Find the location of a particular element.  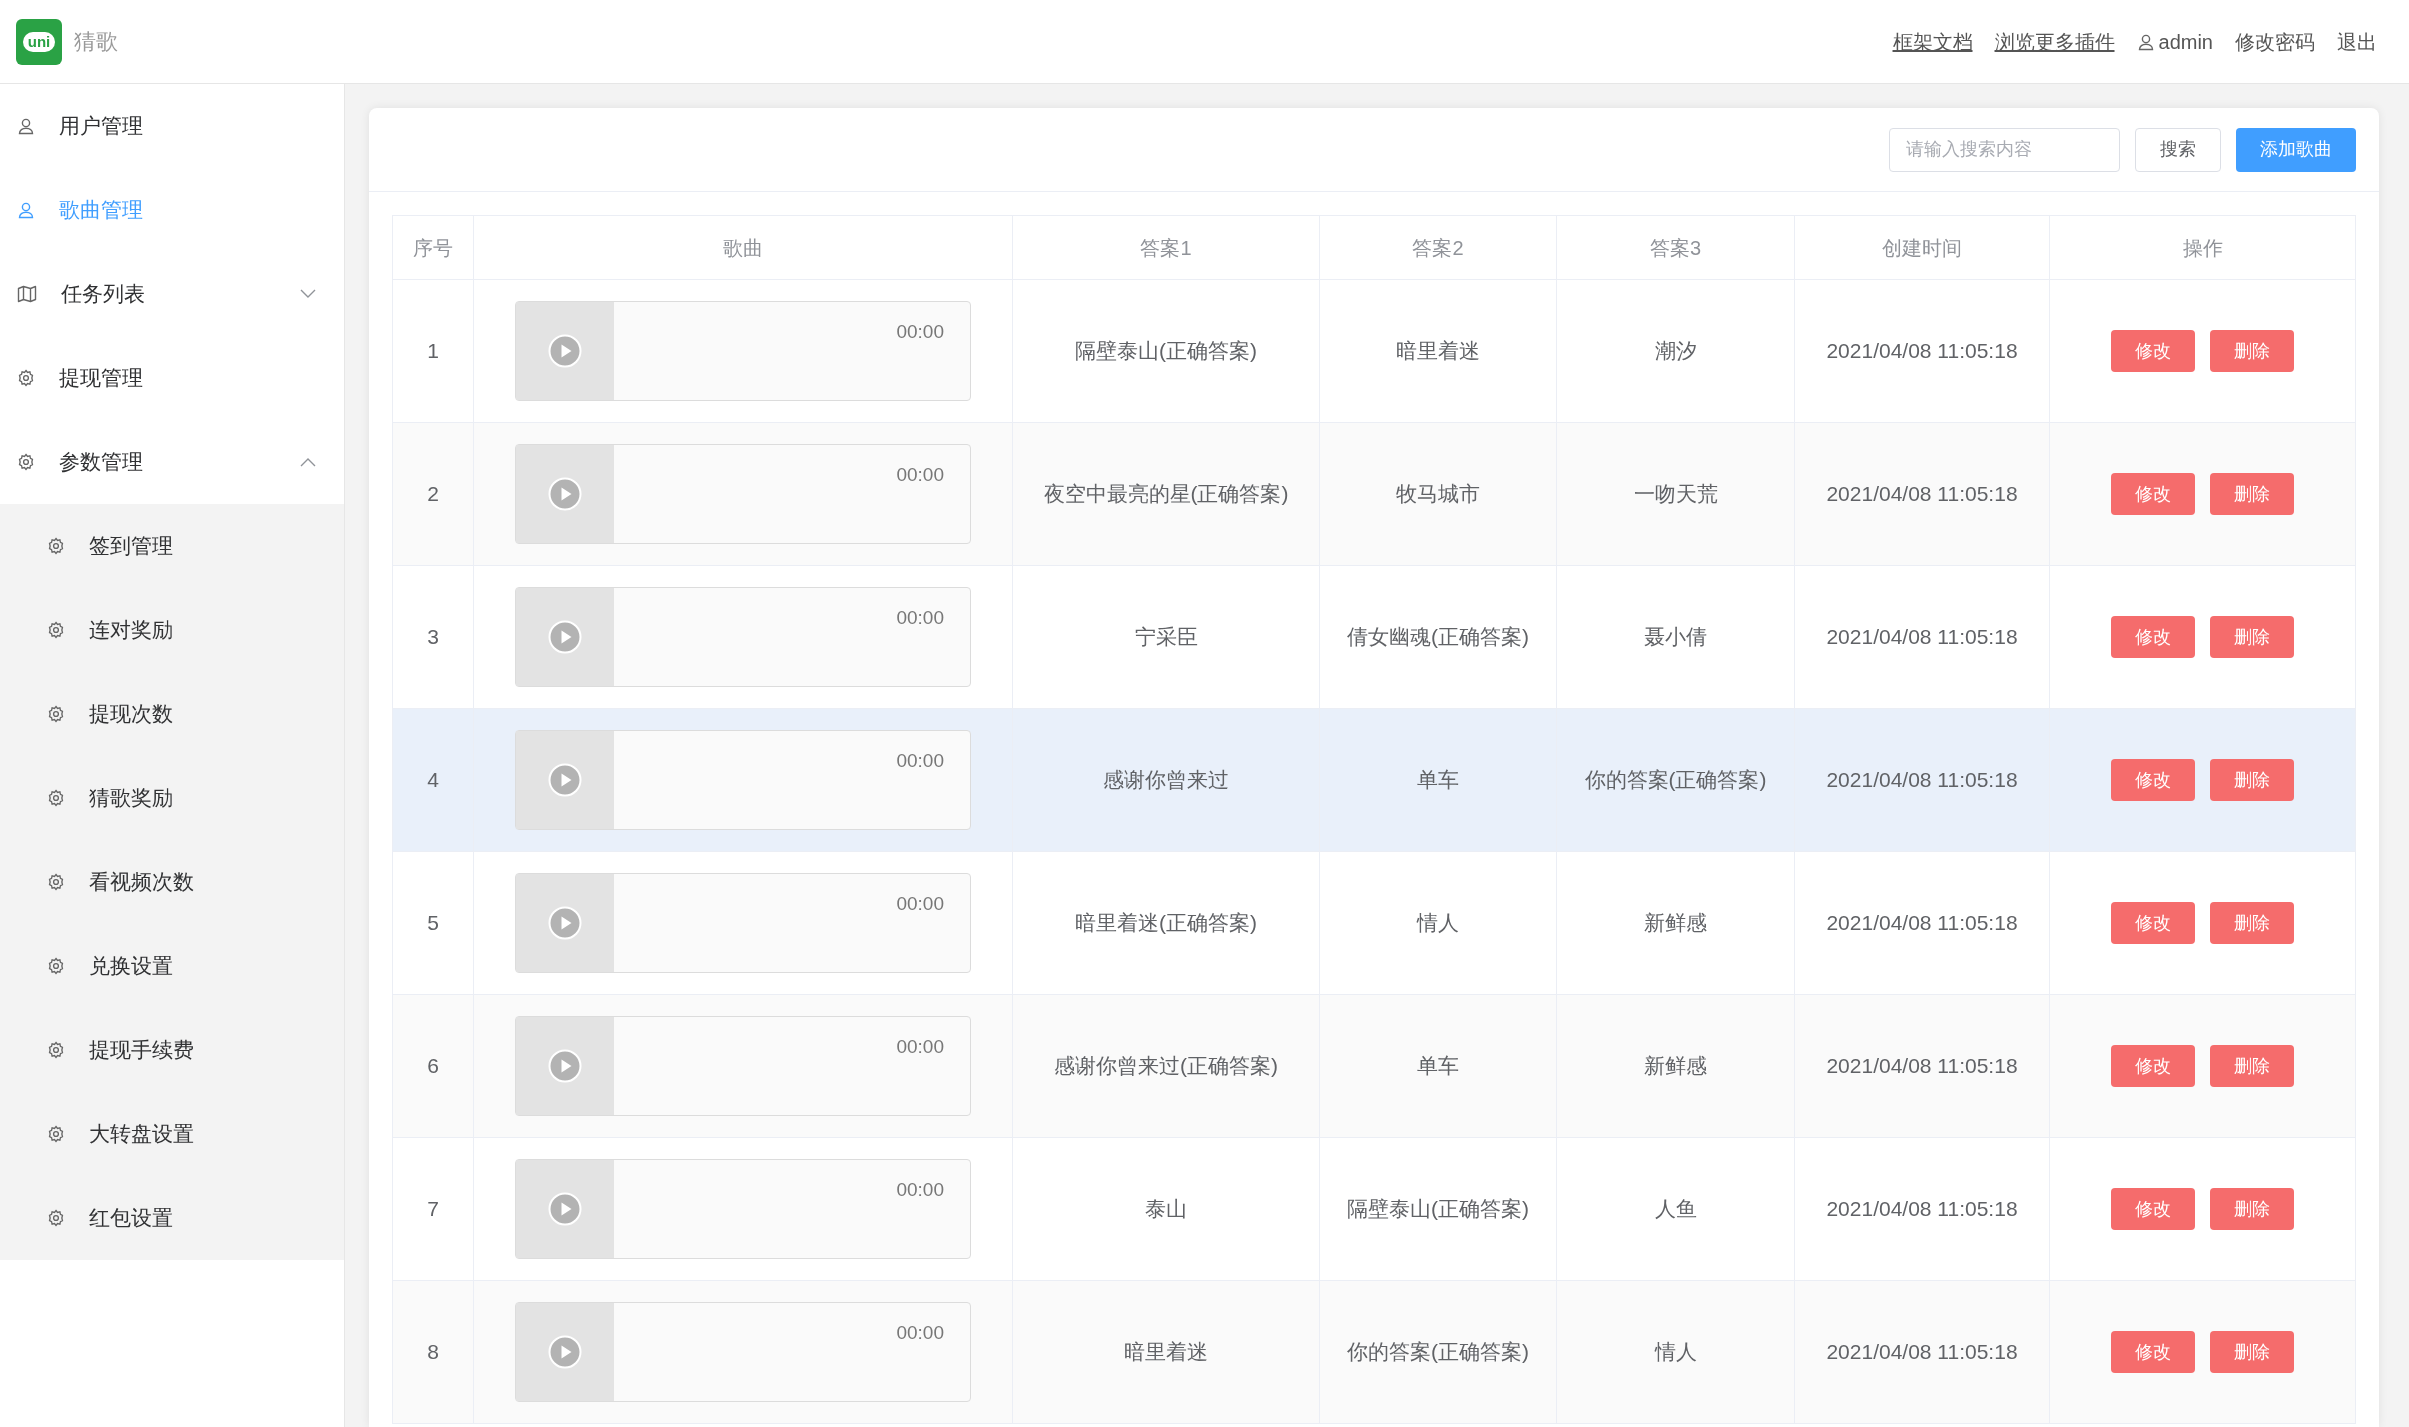

table-cell: 潮汐 is located at coordinates (1675, 351).